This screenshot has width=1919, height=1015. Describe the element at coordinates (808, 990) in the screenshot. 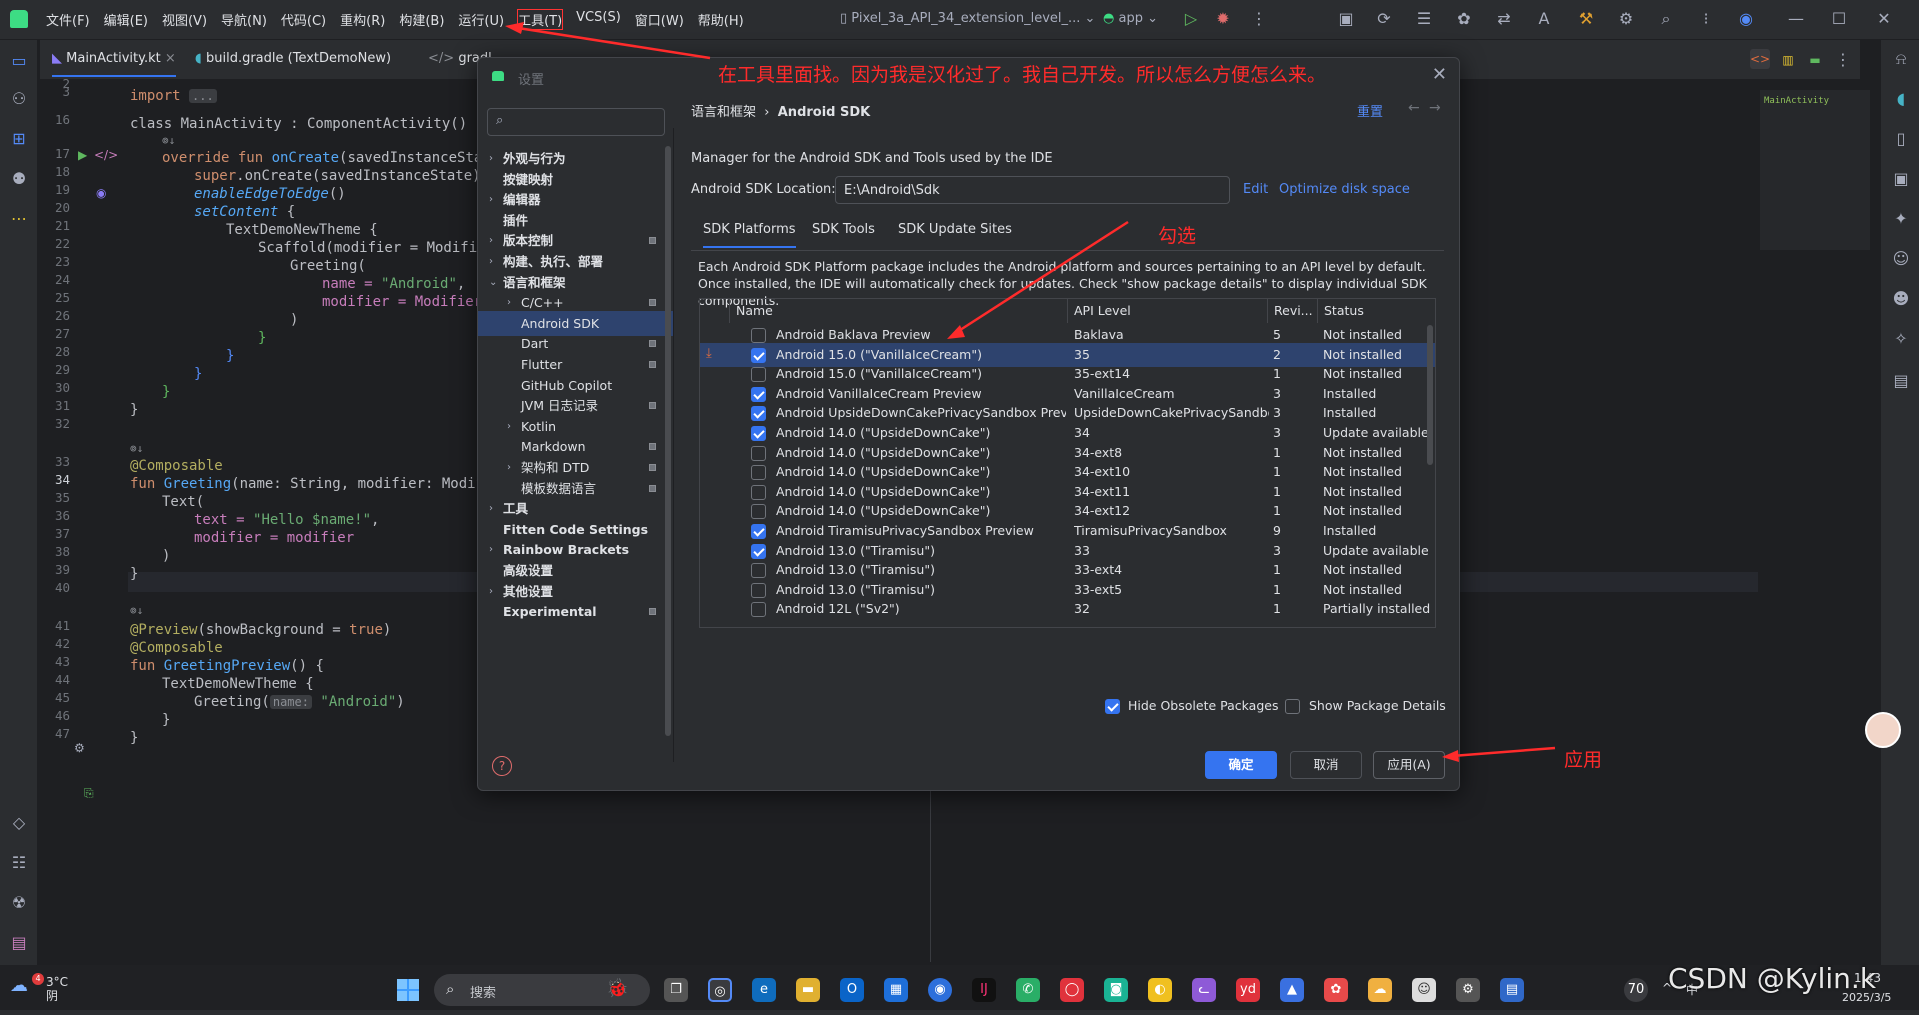

I see `taskbar-app-explorer: ▬` at that location.